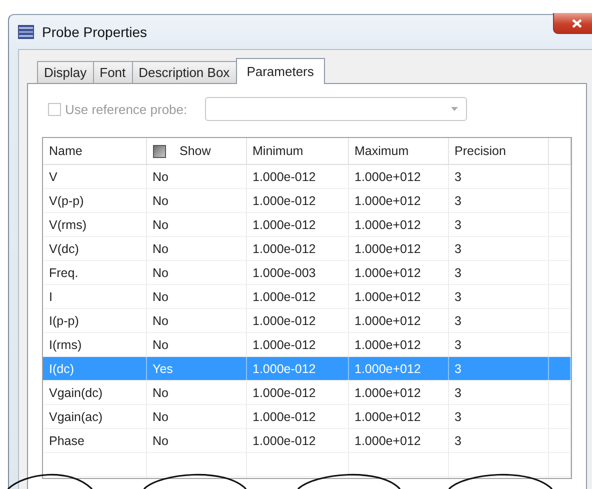 Image resolution: width=592 pixels, height=489 pixels. I want to click on table-row: V(rms) No 1.000e-012 1.000e+012 3, so click(306, 224).